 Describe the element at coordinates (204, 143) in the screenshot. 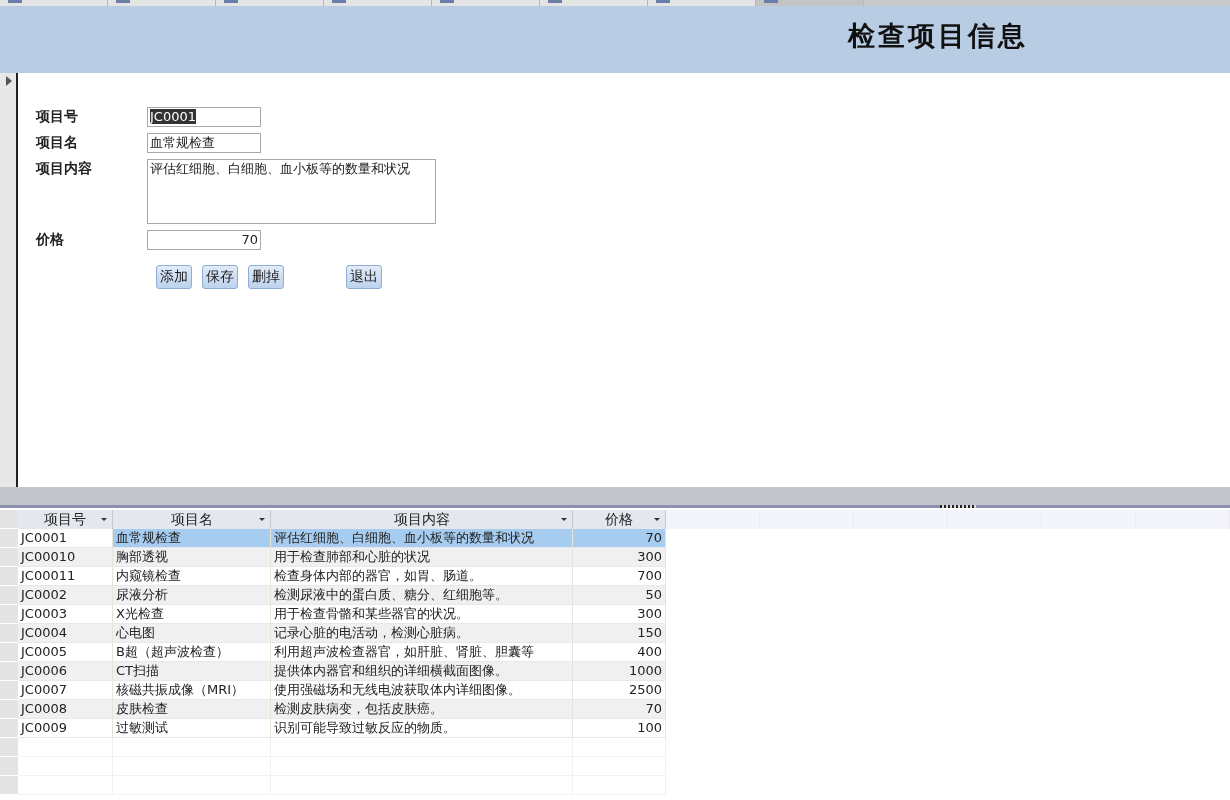

I see `input-field: 血常规检查` at that location.